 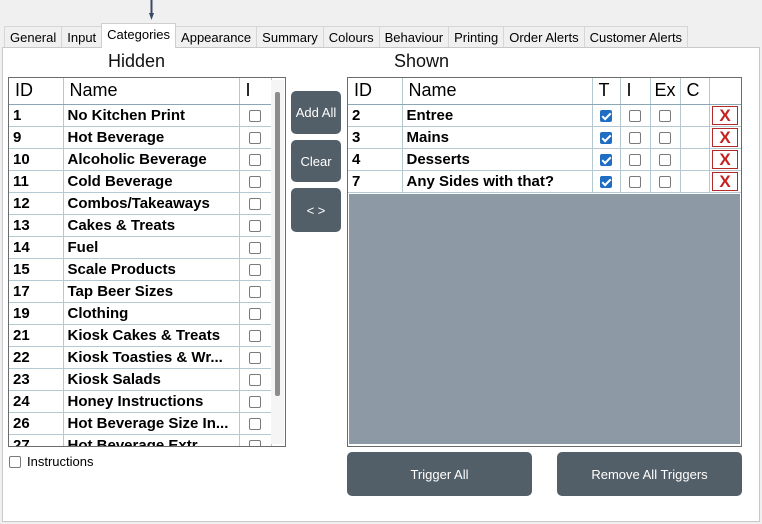 What do you see at coordinates (140, 247) in the screenshot?
I see `hidden-row: 14 Fuel` at bounding box center [140, 247].